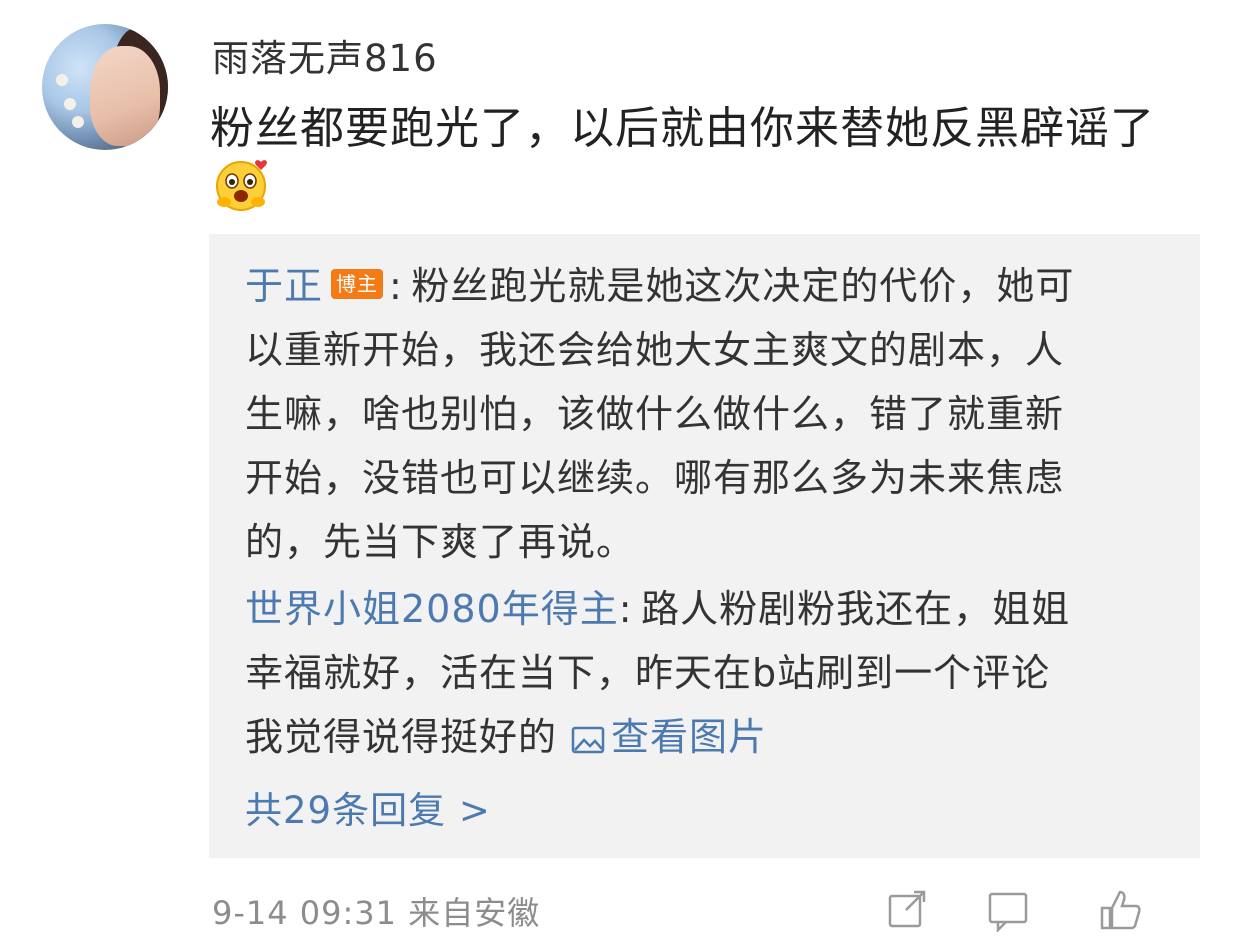 This screenshot has width=1242, height=950. What do you see at coordinates (689, 737) in the screenshot?
I see `view-image-link: 查看图片` at bounding box center [689, 737].